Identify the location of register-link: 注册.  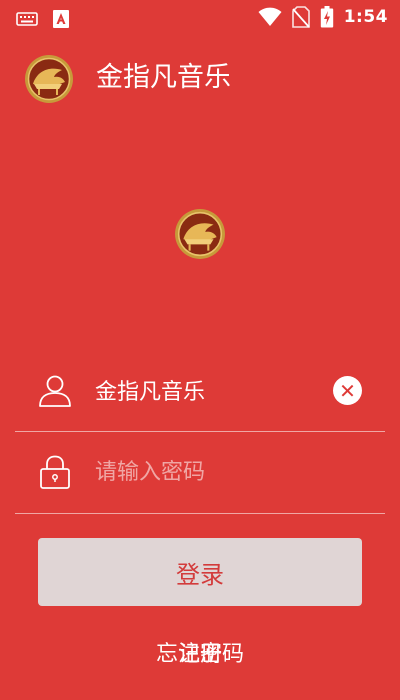
(200, 655).